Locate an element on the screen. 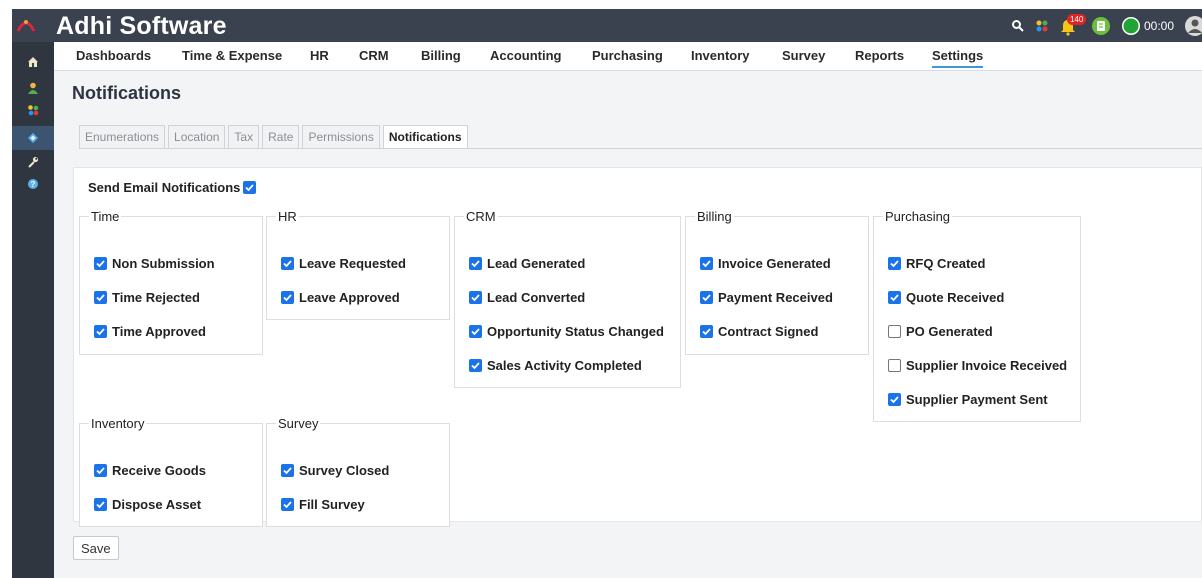 Image resolution: width=1202 pixels, height=578 pixels. nav-survey: Survey is located at coordinates (803, 55).